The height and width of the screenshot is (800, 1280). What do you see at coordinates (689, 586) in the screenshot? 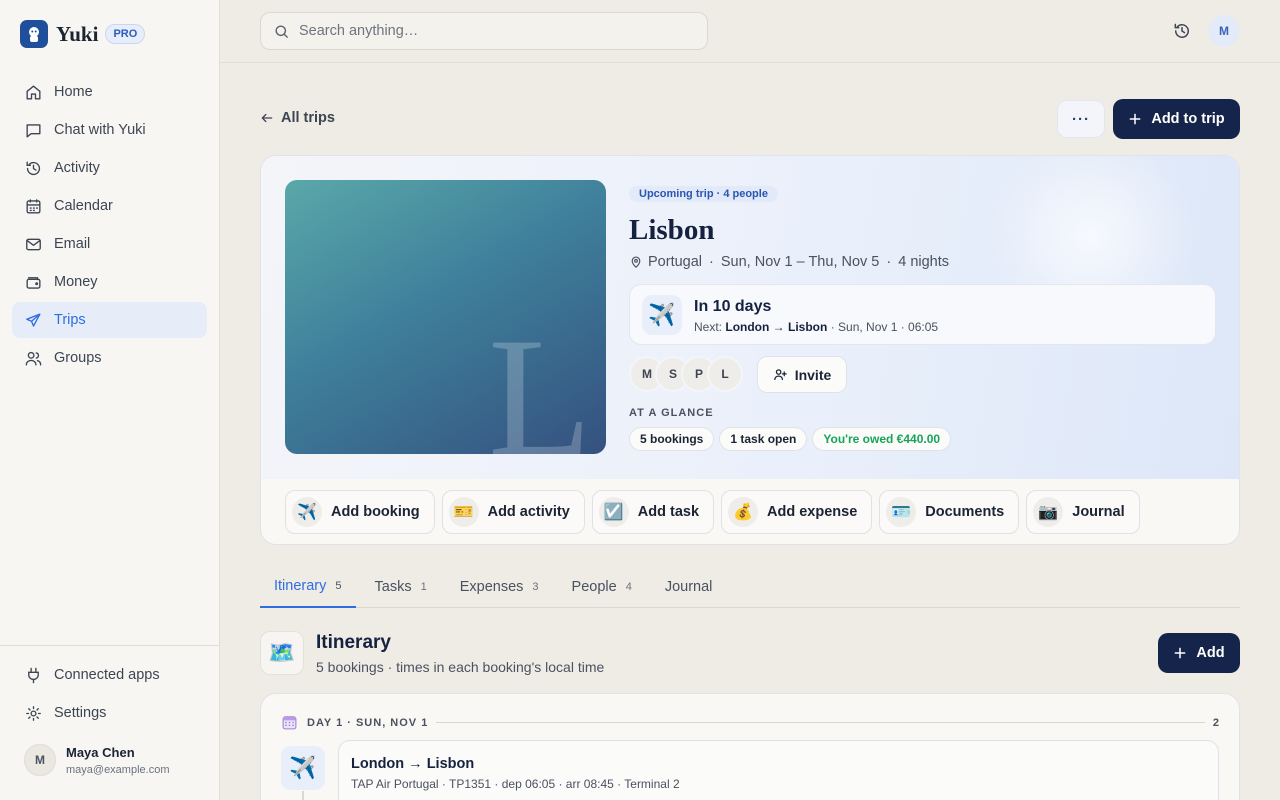
I see `tab-journal: Journal` at bounding box center [689, 586].